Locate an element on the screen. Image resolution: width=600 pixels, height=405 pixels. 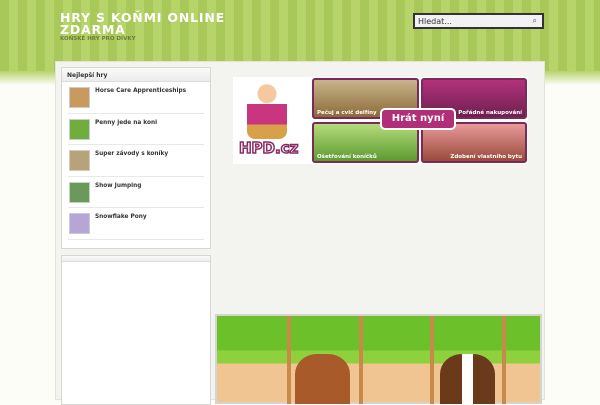
horse-brown is located at coordinates (322, 379).